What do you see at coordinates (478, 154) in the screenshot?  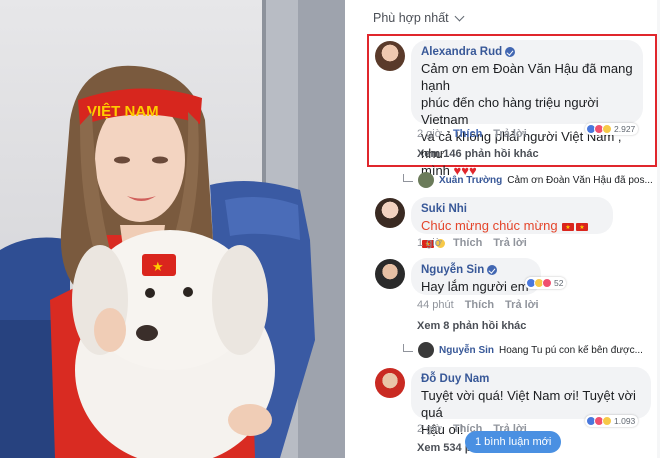 I see `view-replies-link: Xem 146 phản hồi khác` at bounding box center [478, 154].